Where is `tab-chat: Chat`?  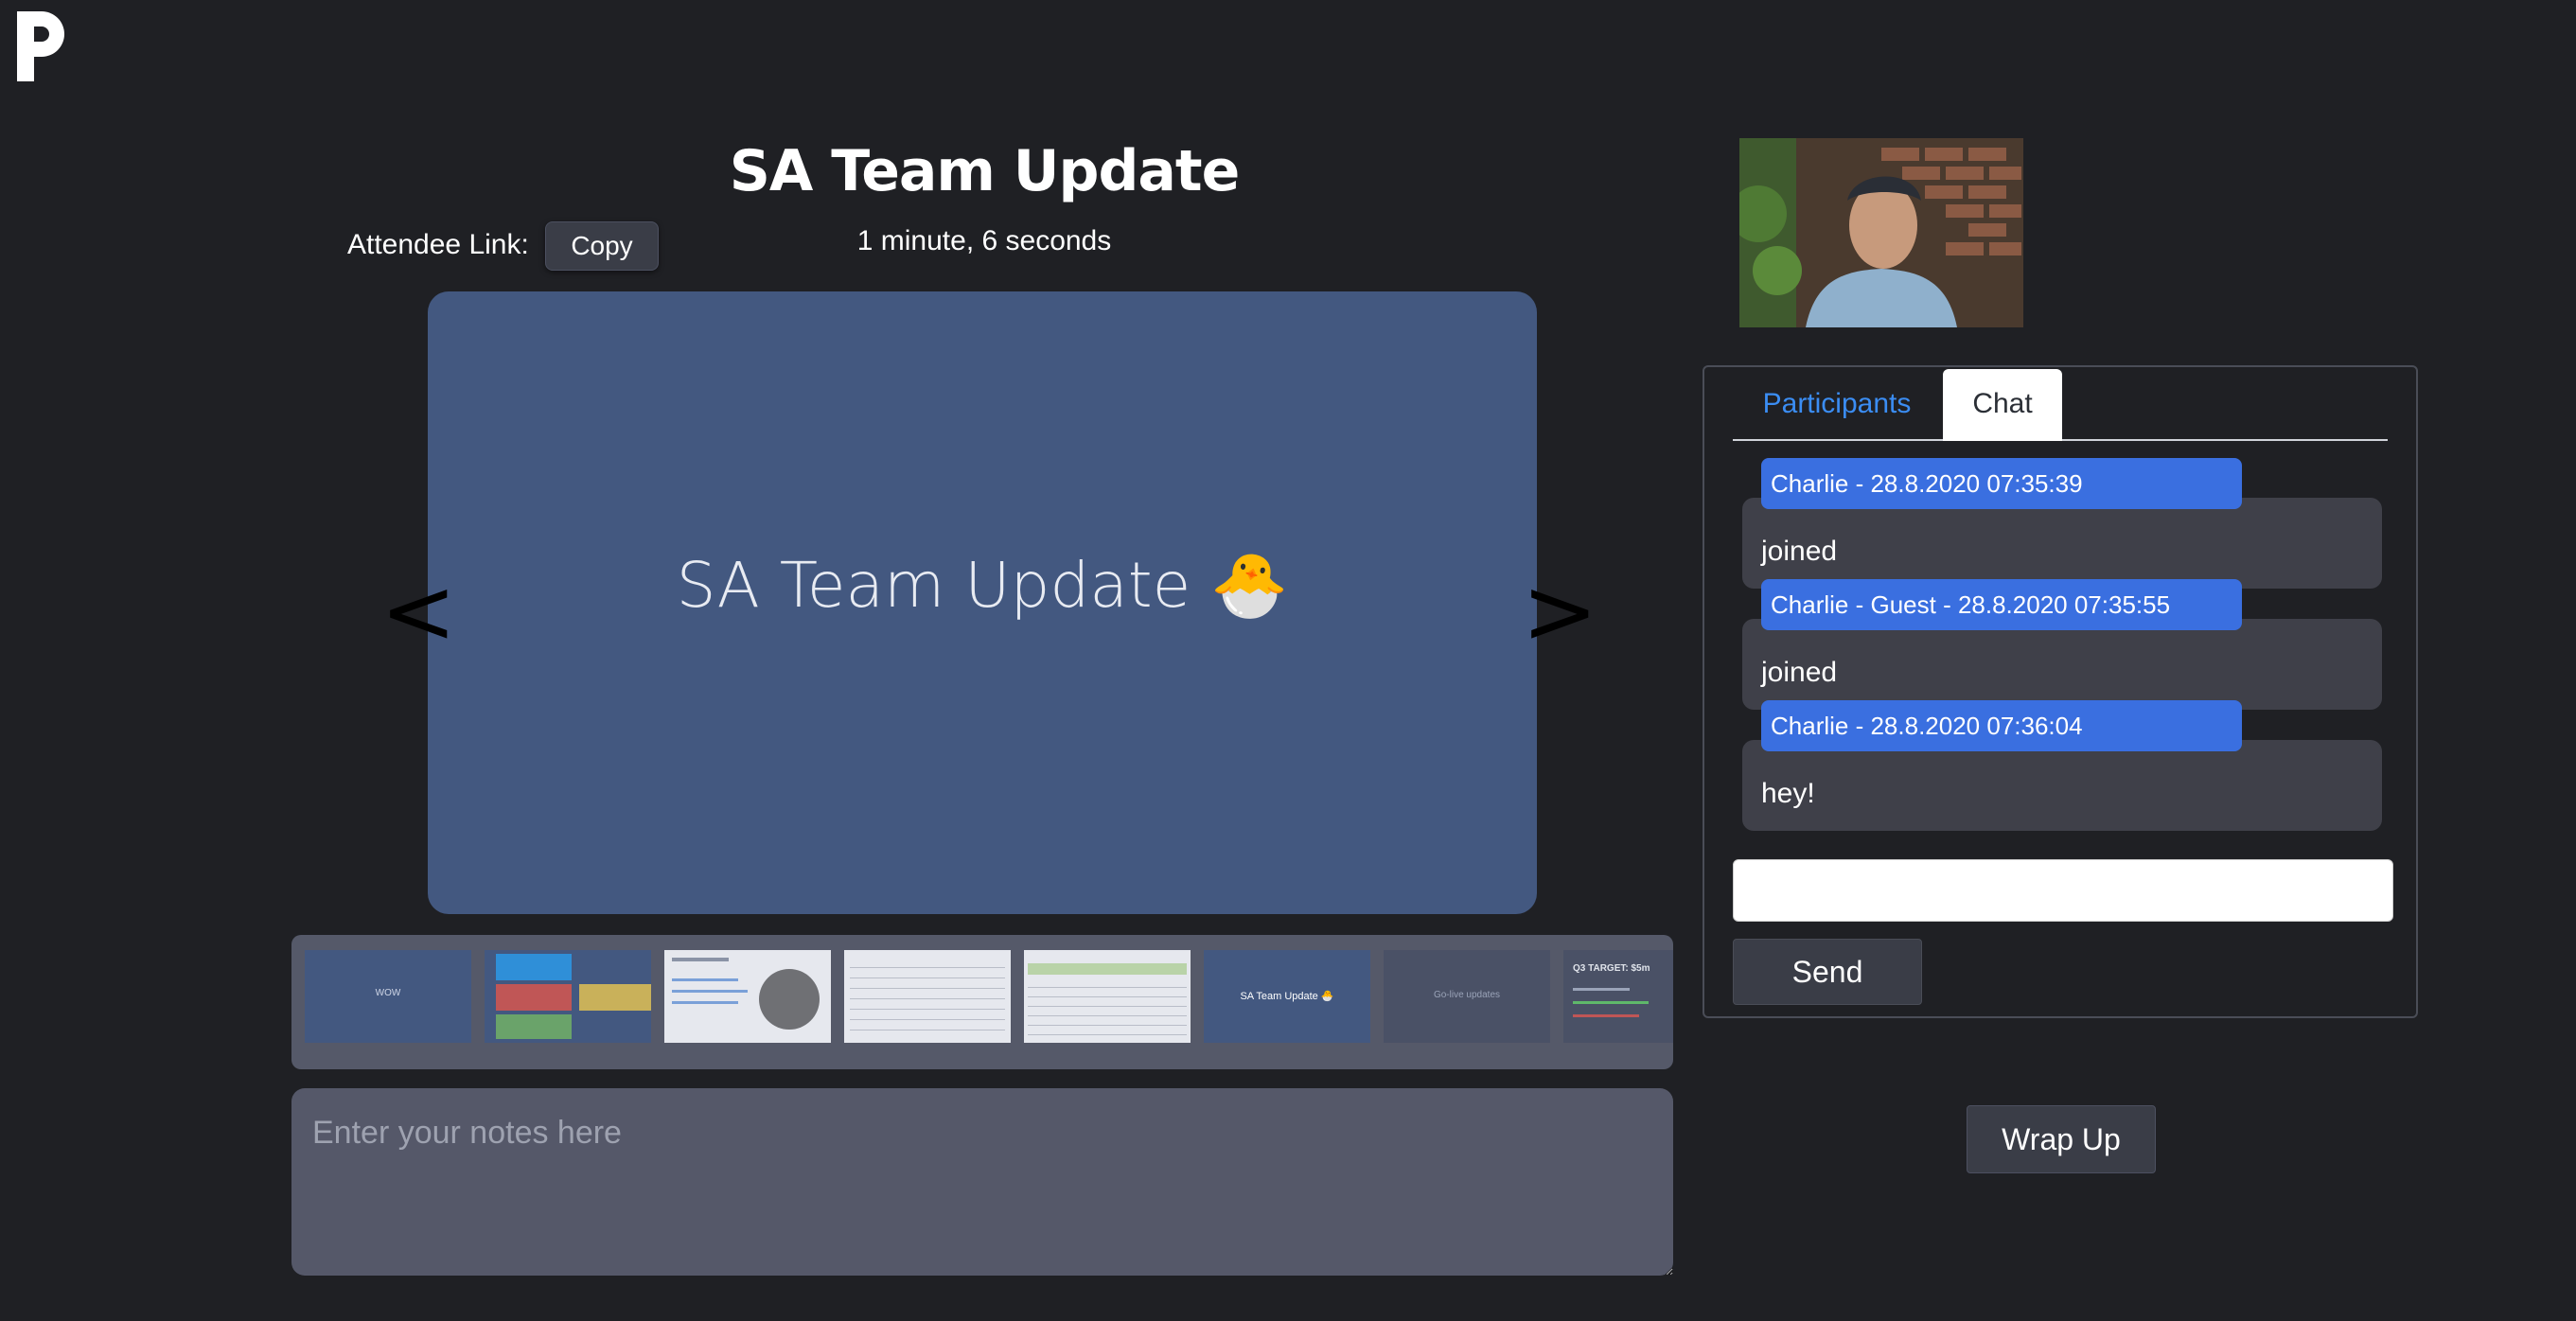 tab-chat: Chat is located at coordinates (2002, 405).